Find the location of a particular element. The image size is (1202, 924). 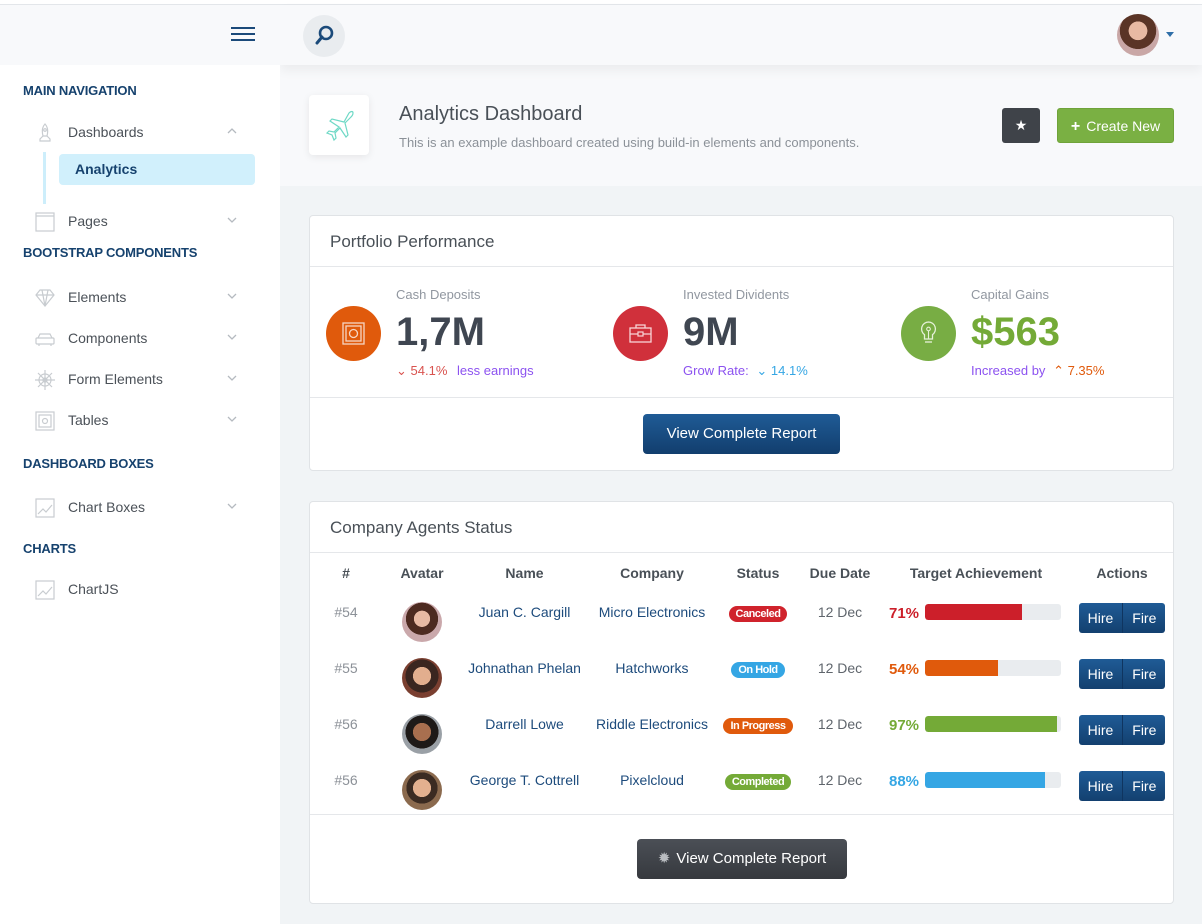

company-link: Riddle Electronics is located at coordinates (652, 724).